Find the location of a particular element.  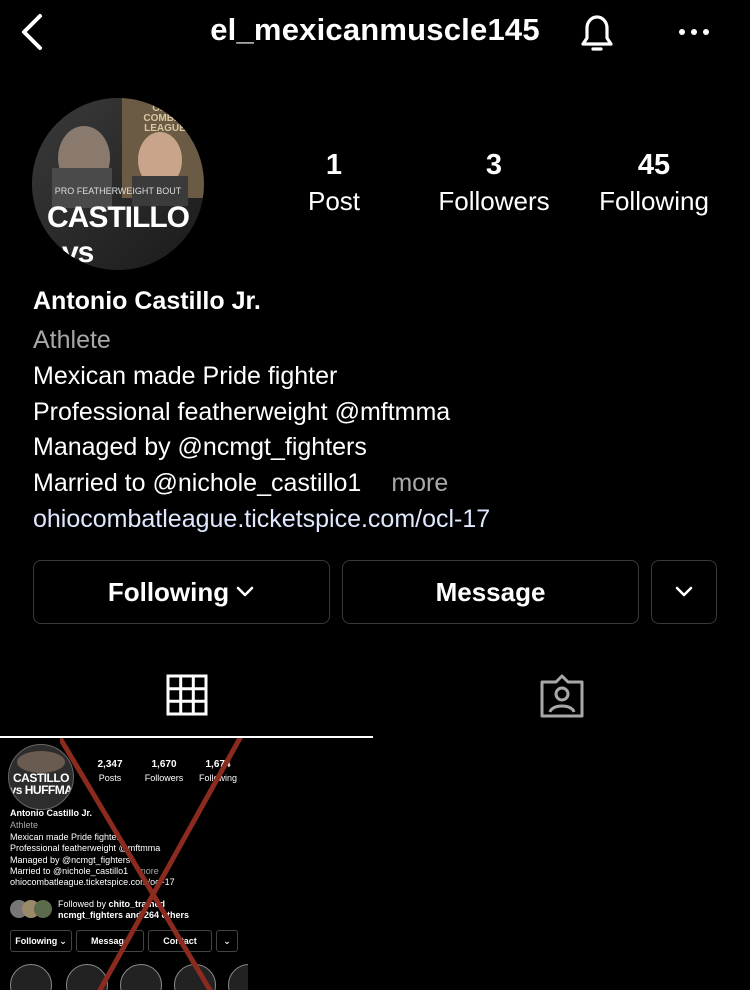

avatar-subtitle: PRO FEATHERWEIGHT BOUT is located at coordinates (118, 191).